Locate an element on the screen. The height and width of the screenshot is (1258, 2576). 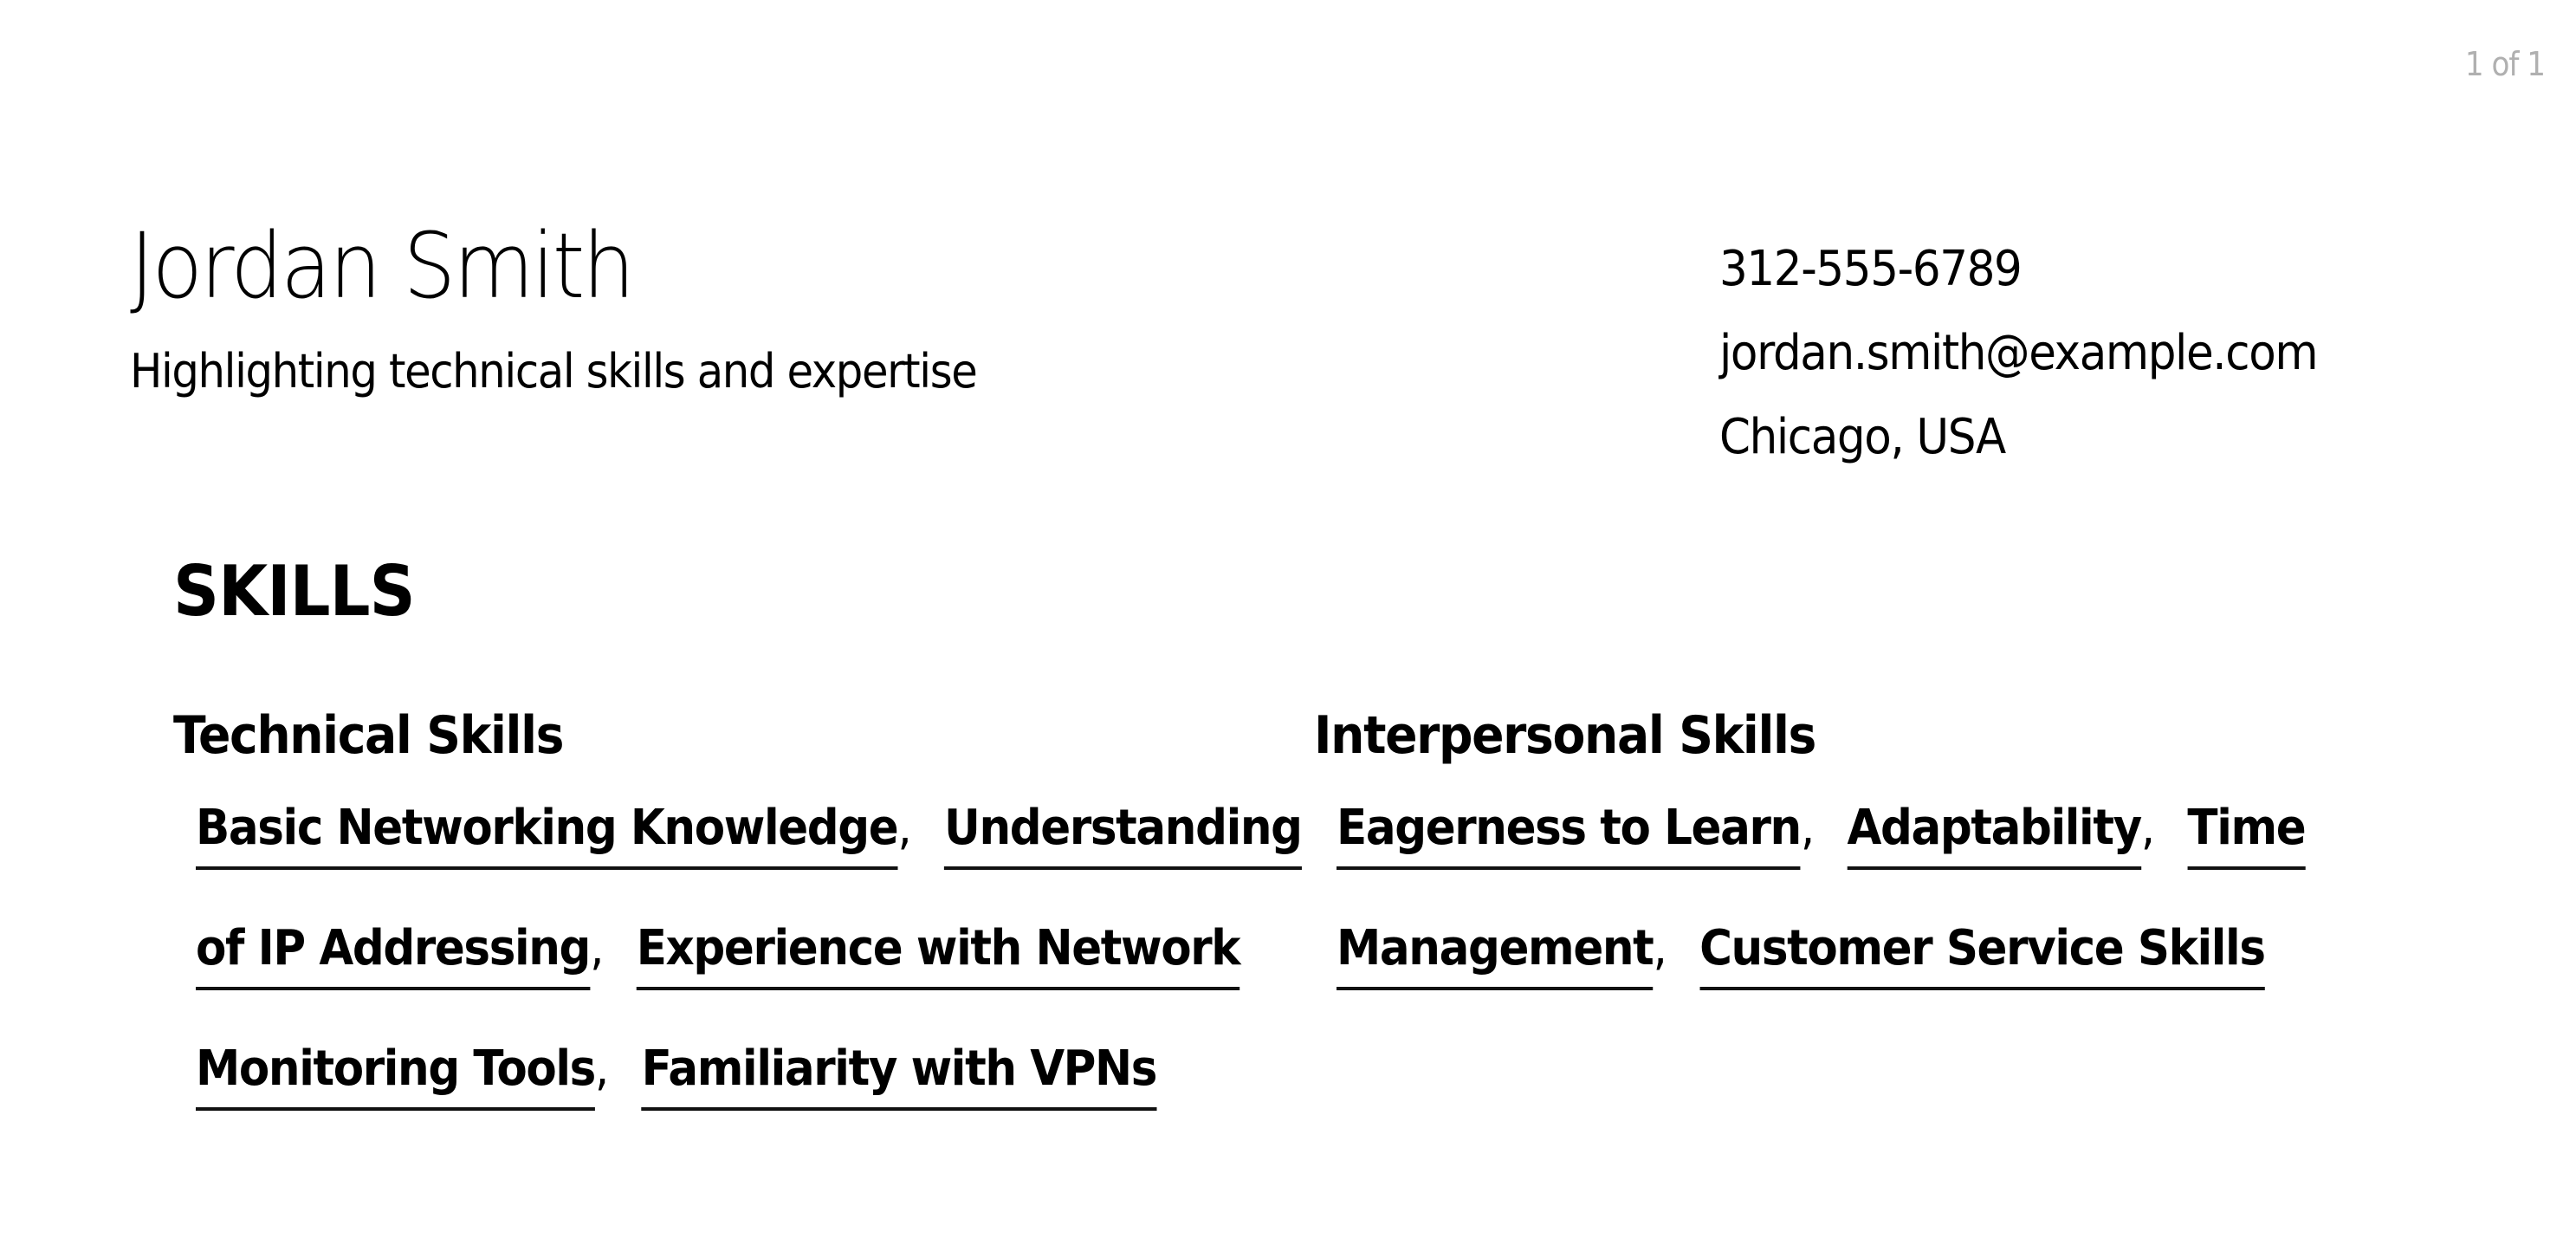
skill-item-text: Understanding is located at coordinates (1123, 834).